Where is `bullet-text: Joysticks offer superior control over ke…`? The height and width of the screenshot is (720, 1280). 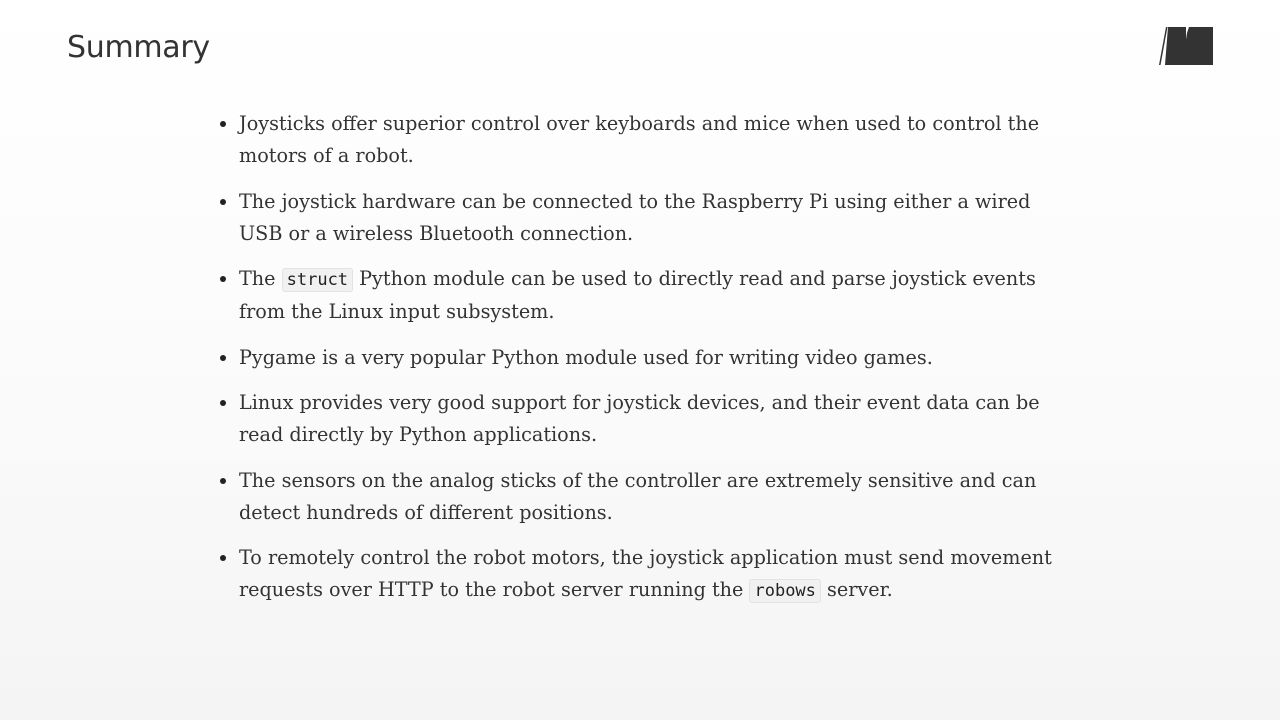
bullet-text: Joysticks offer superior control over ke… is located at coordinates (639, 139).